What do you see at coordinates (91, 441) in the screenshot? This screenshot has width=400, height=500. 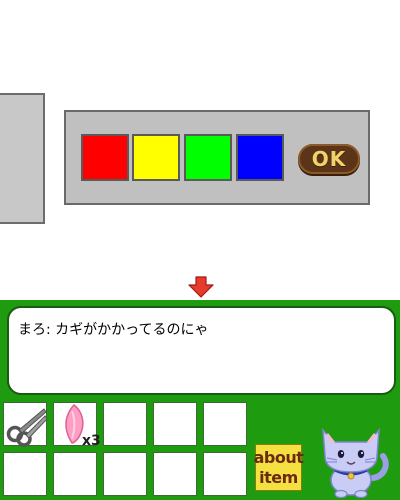 I see `item-count: x3` at bounding box center [91, 441].